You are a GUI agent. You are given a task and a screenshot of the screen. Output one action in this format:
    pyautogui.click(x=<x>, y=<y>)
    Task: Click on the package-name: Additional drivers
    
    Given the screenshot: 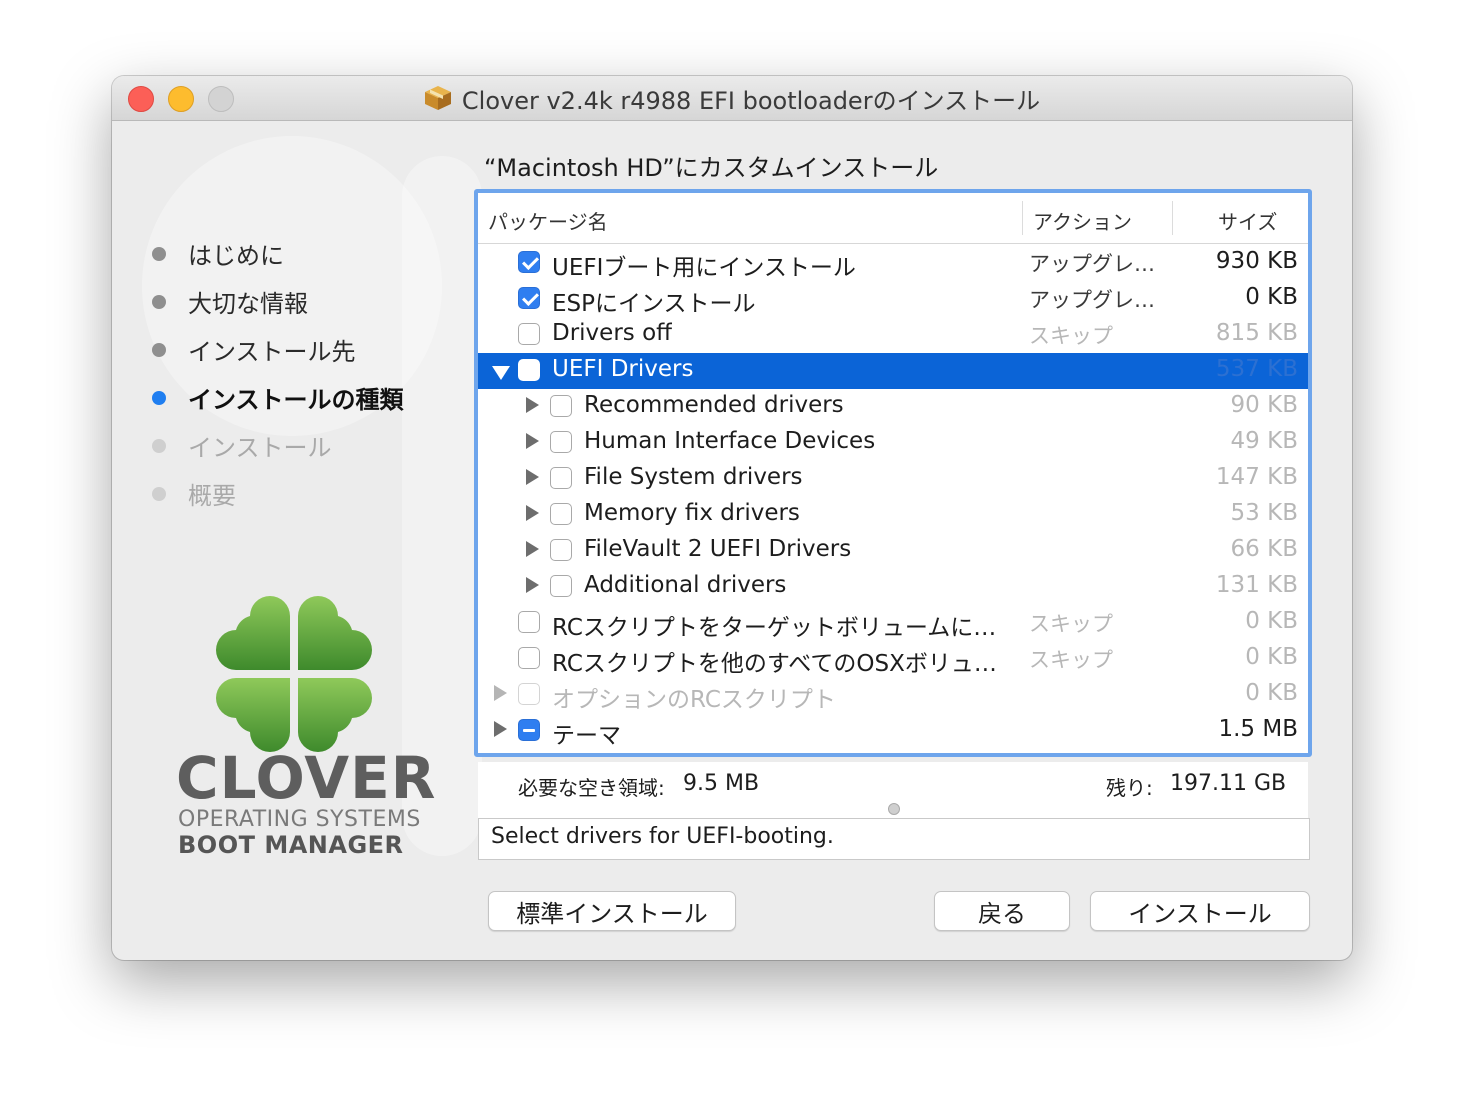 What is the action you would take?
    pyautogui.click(x=685, y=585)
    